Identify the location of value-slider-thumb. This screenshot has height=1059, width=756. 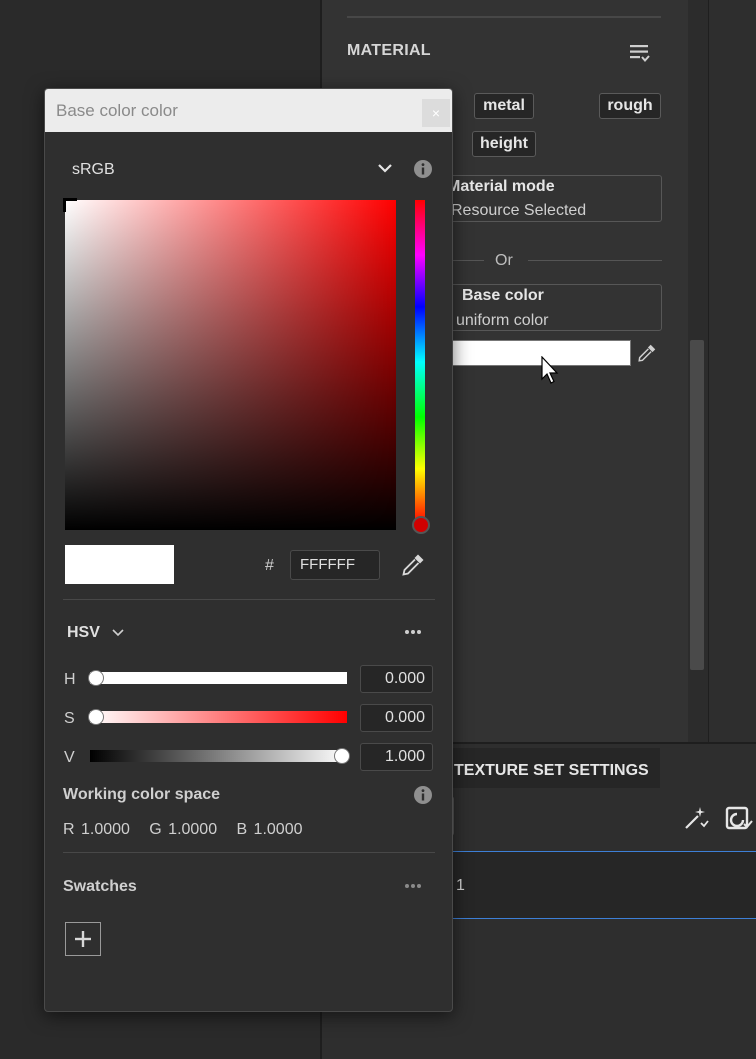
(342, 756).